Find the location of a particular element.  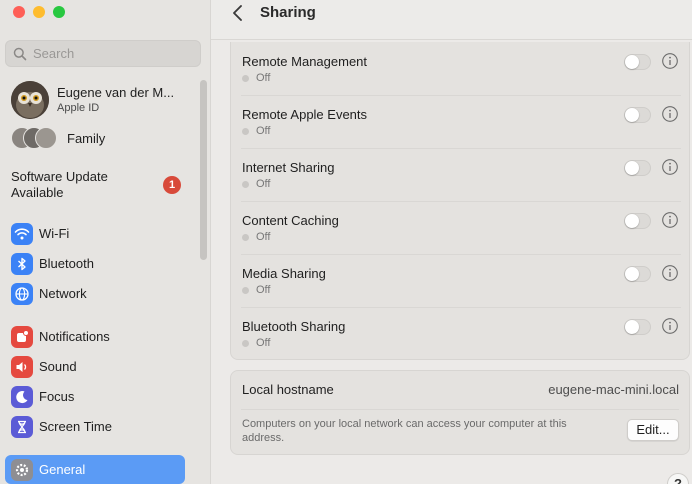

search-icon is located at coordinates (20, 53).